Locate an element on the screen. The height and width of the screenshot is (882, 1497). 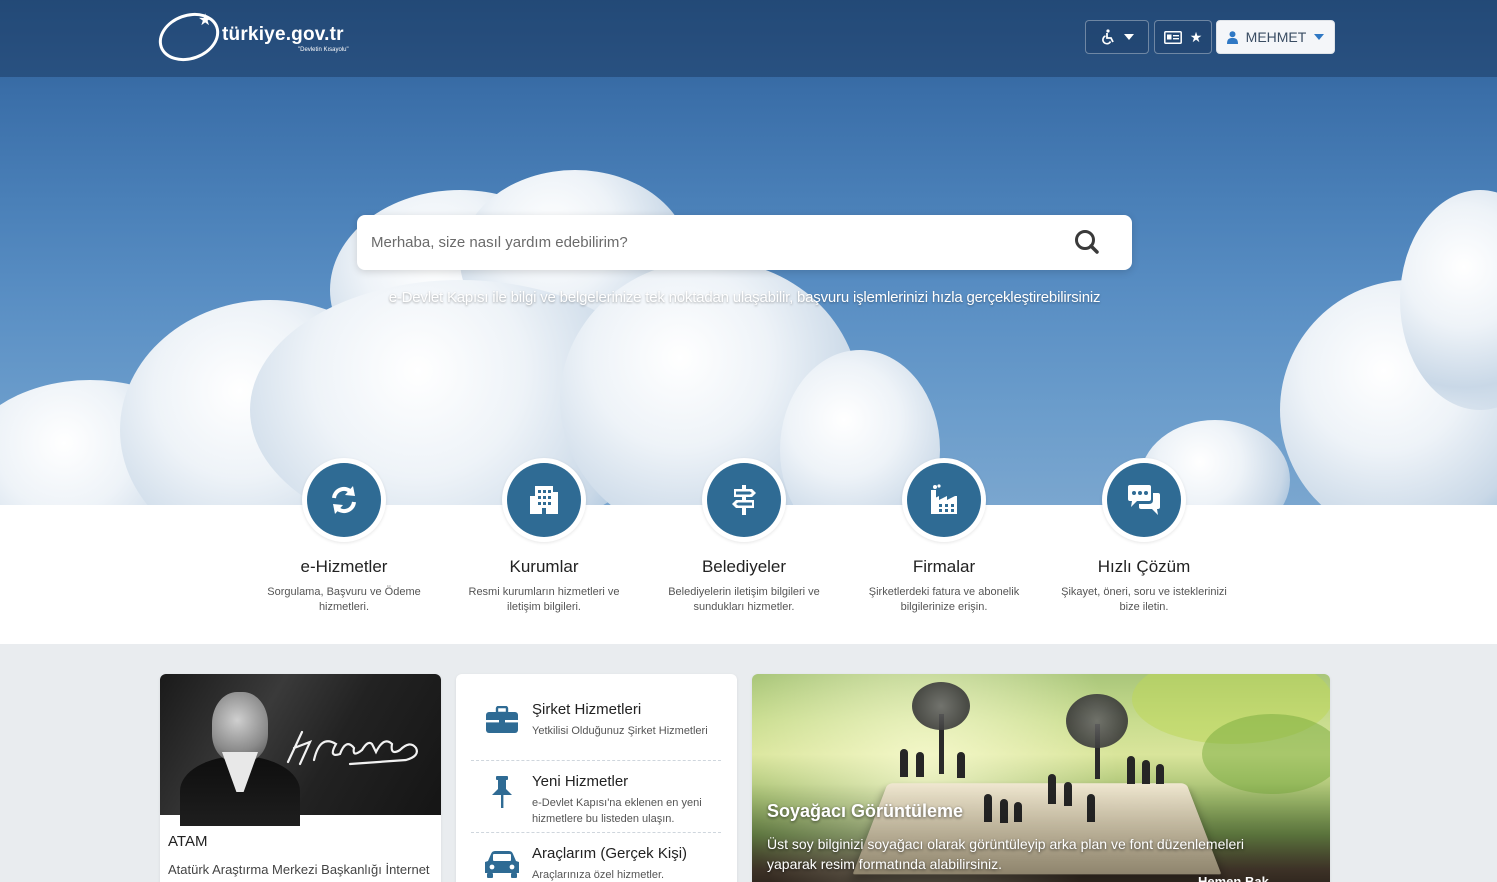
logo-subtitle: "Devletin Kısayolu" is located at coordinates (323, 50).